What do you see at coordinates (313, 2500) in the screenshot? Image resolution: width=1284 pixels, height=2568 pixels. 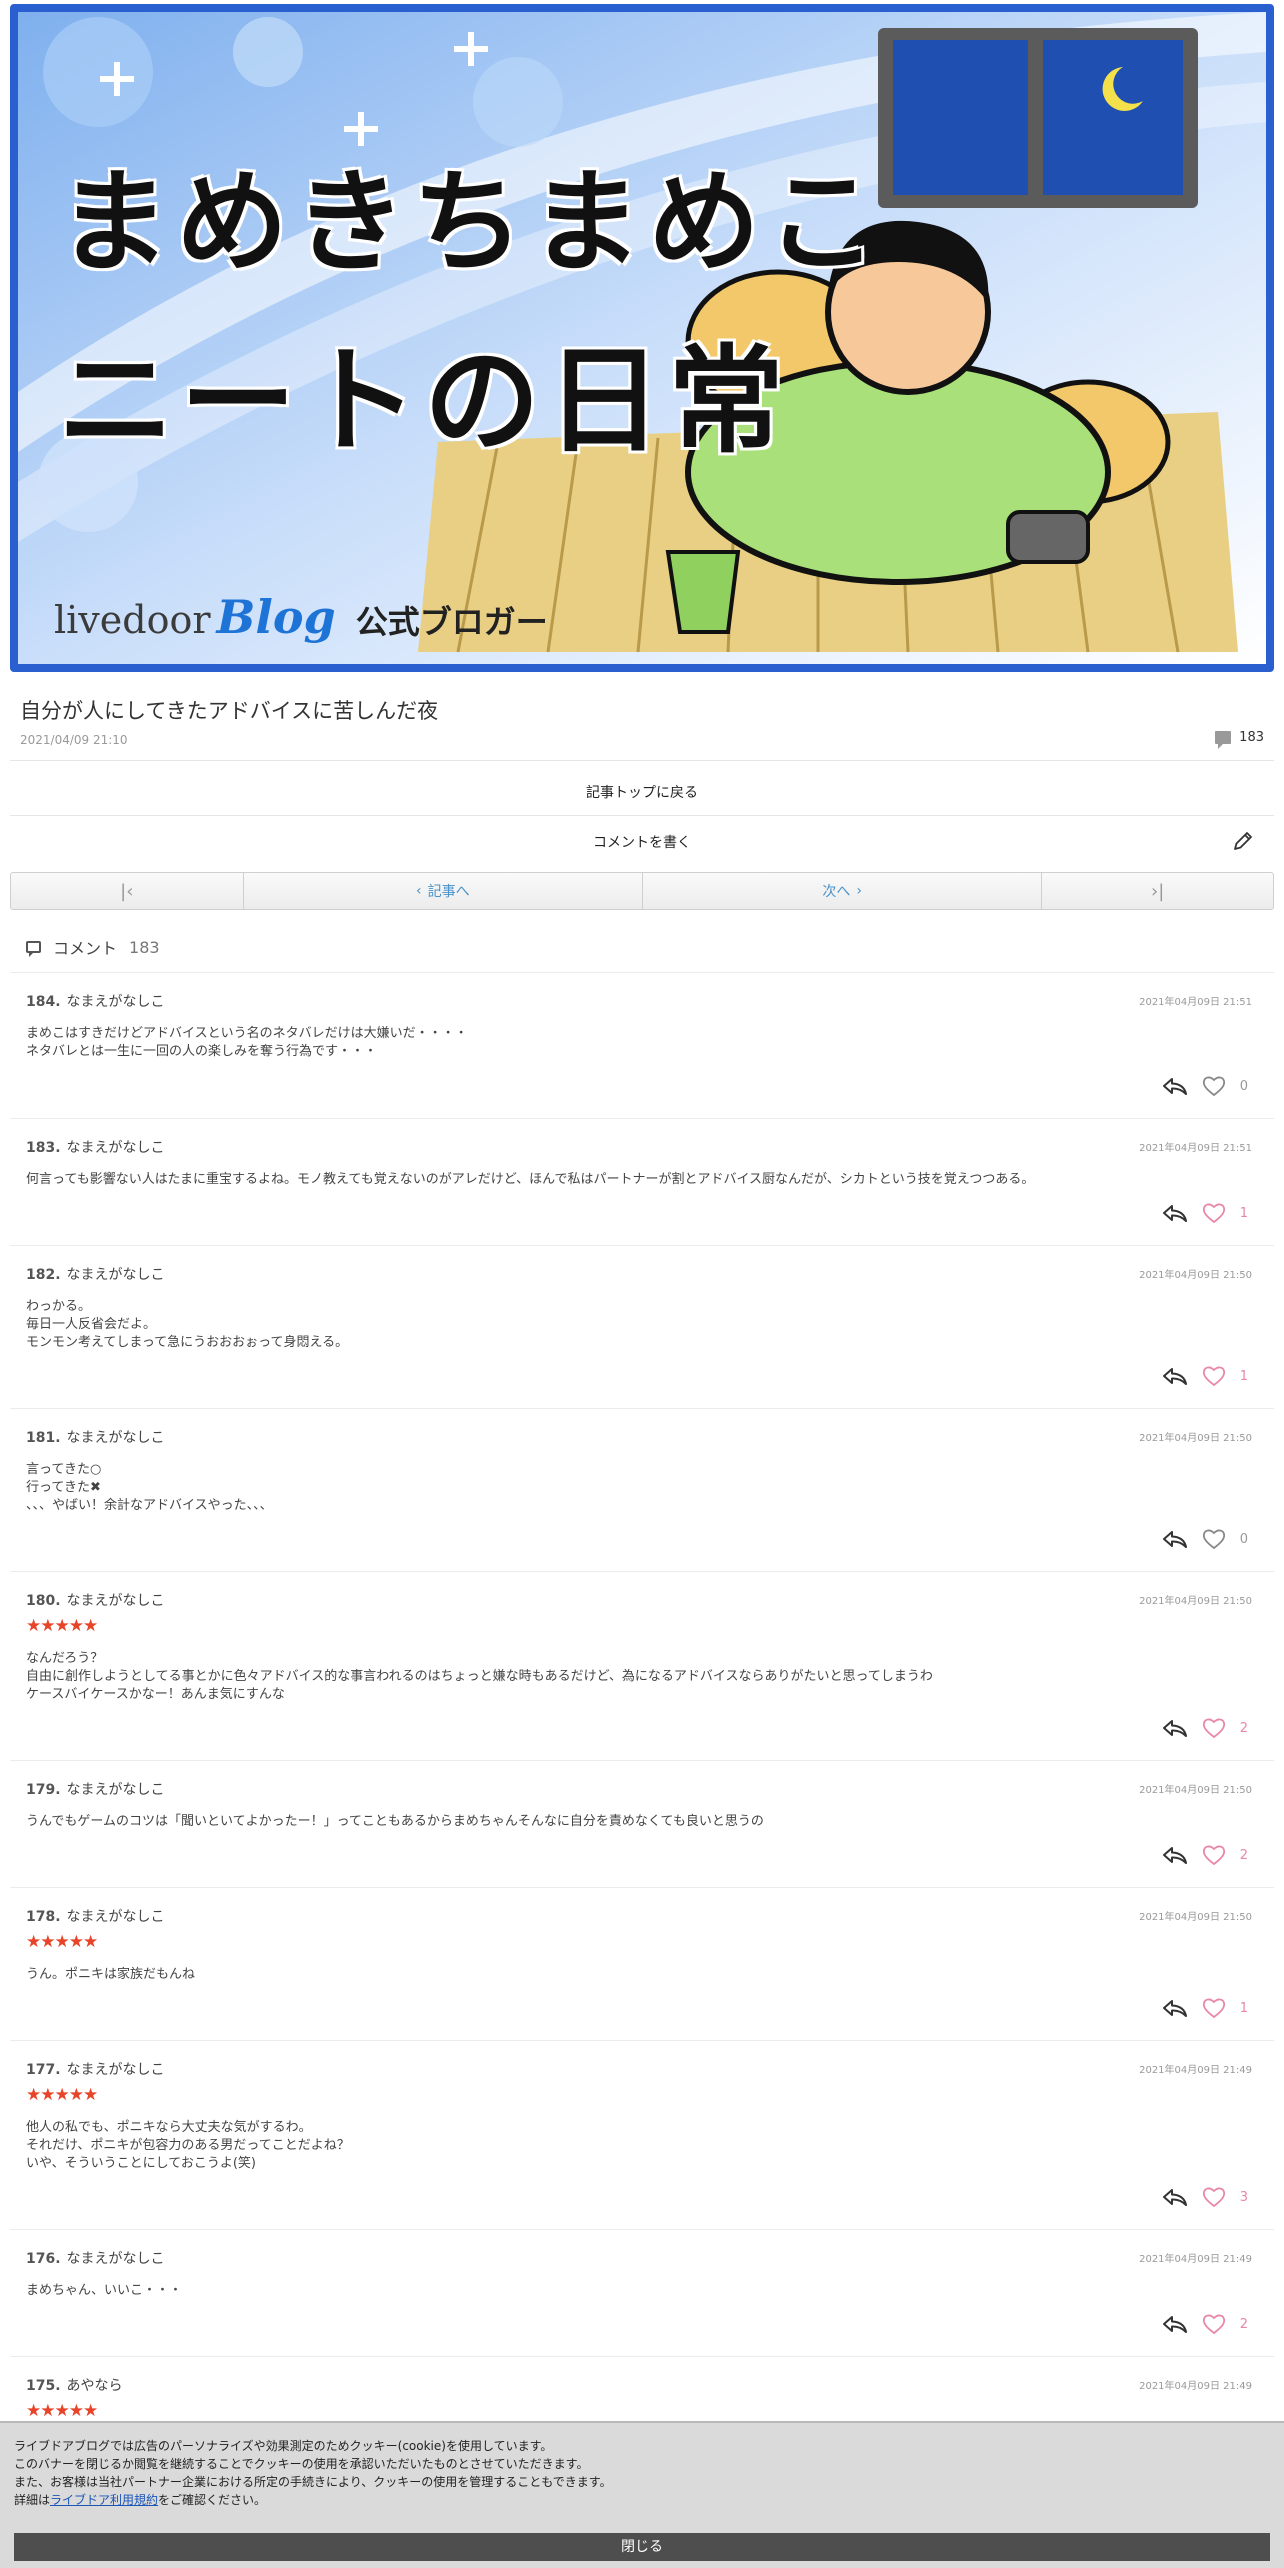 I see `cookie-line-4: 詳細はライブドア利用規約をご確認ください。` at bounding box center [313, 2500].